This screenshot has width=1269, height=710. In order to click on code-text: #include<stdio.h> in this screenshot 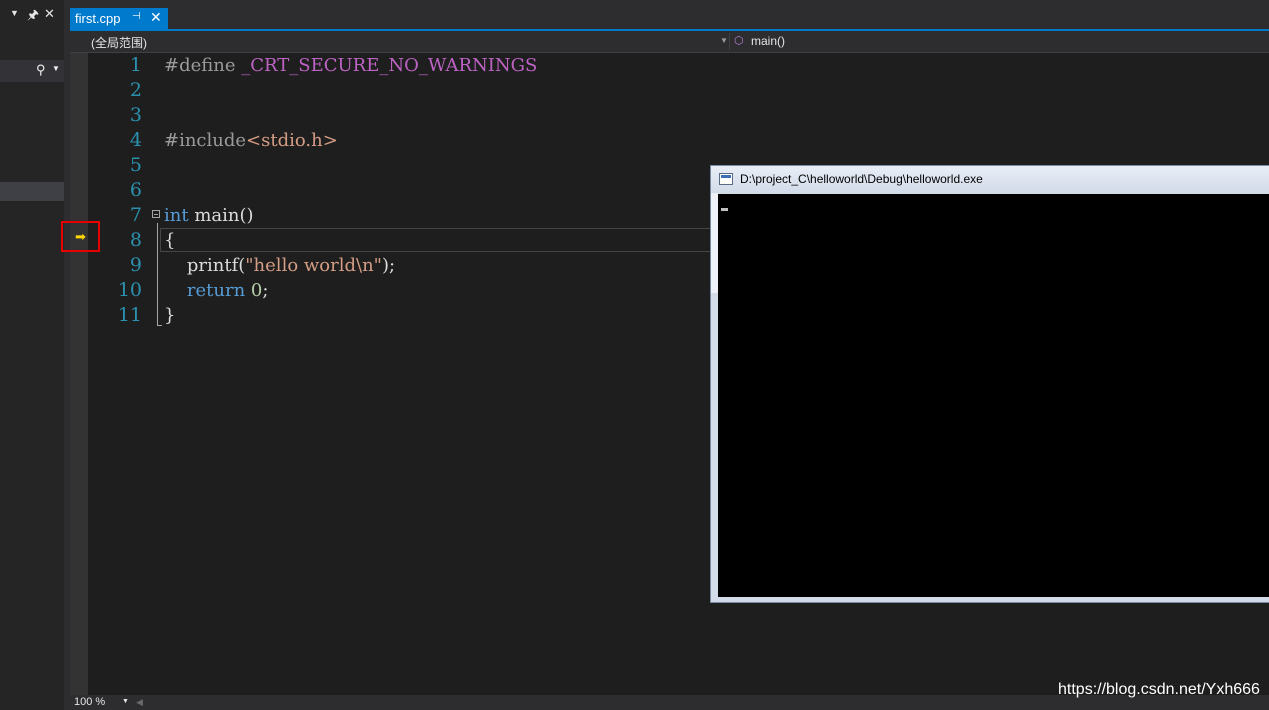, I will do `click(251, 140)`.